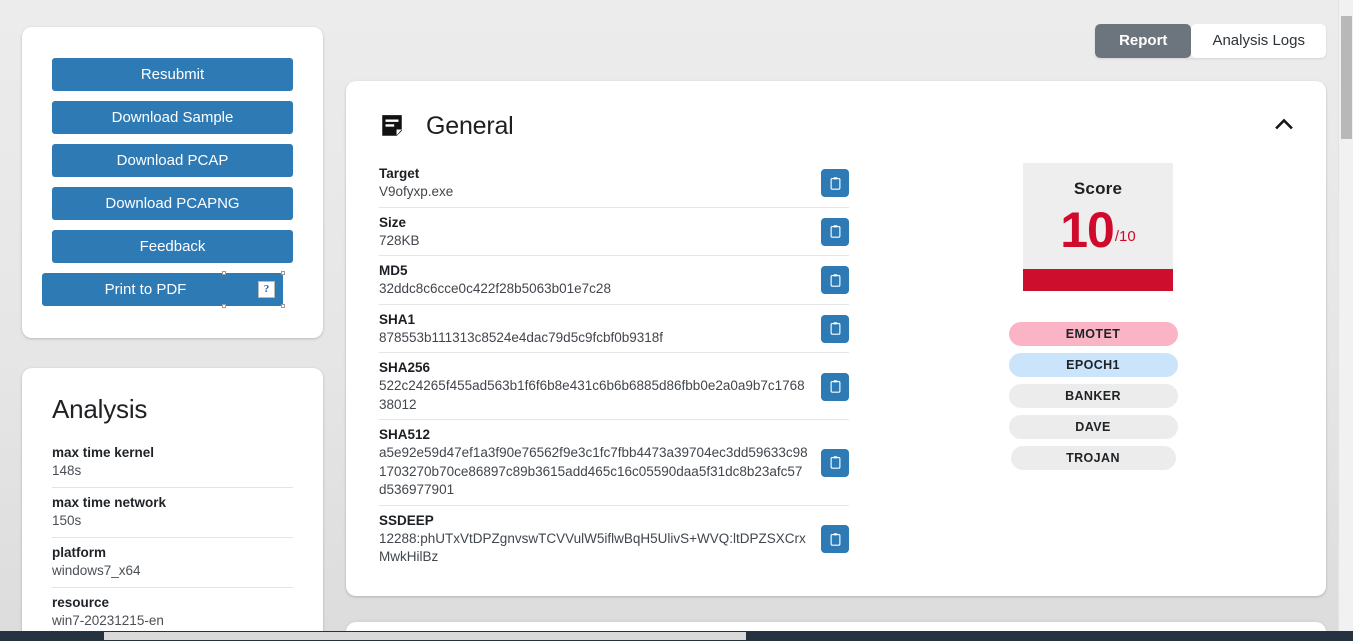 Image resolution: width=1353 pixels, height=641 pixels. What do you see at coordinates (108, 620) in the screenshot?
I see `analysis-value: win7-20231215-en` at bounding box center [108, 620].